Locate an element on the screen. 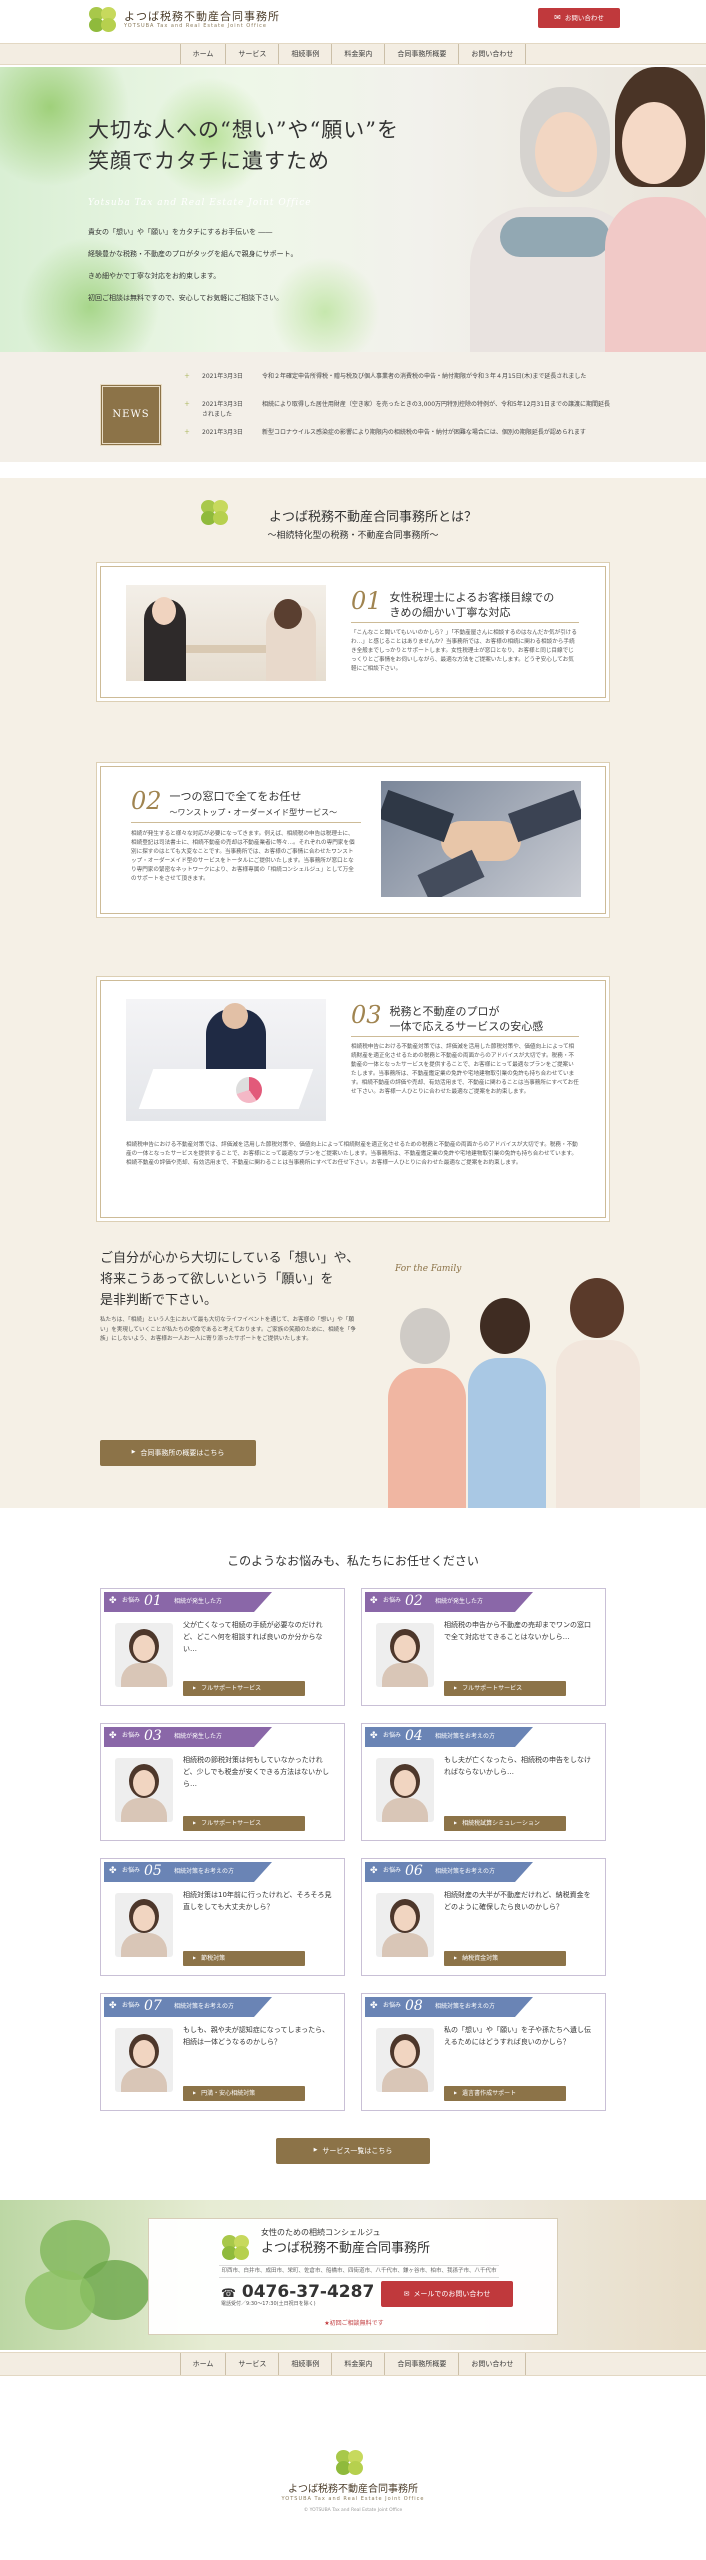 This screenshot has width=706, height=2560. consultation-photo is located at coordinates (226, 633).